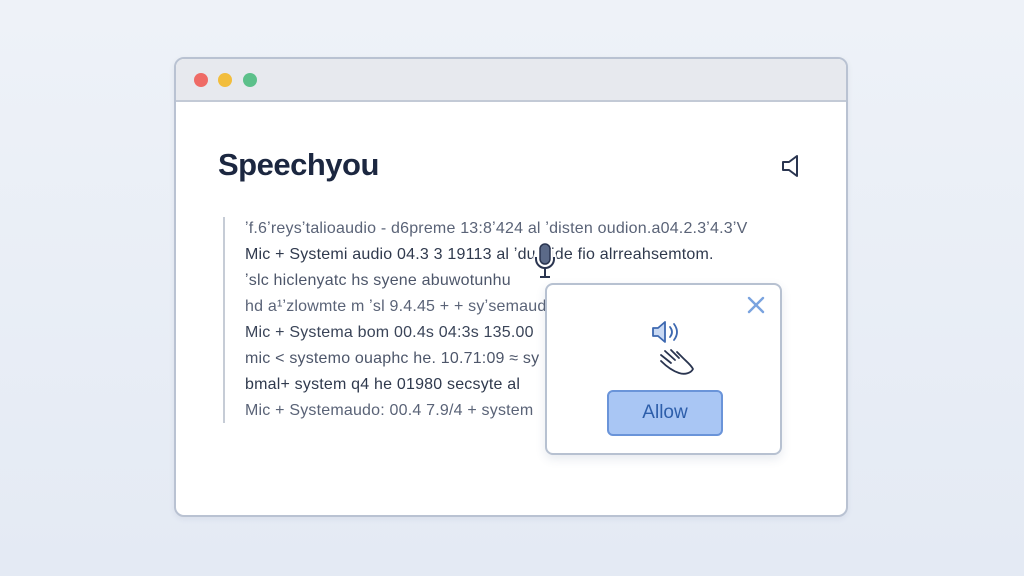 Image resolution: width=1024 pixels, height=576 pixels. I want to click on transcript-line: Mic + Systema bom 00.4s 04:3s 135.00, so click(389, 332).